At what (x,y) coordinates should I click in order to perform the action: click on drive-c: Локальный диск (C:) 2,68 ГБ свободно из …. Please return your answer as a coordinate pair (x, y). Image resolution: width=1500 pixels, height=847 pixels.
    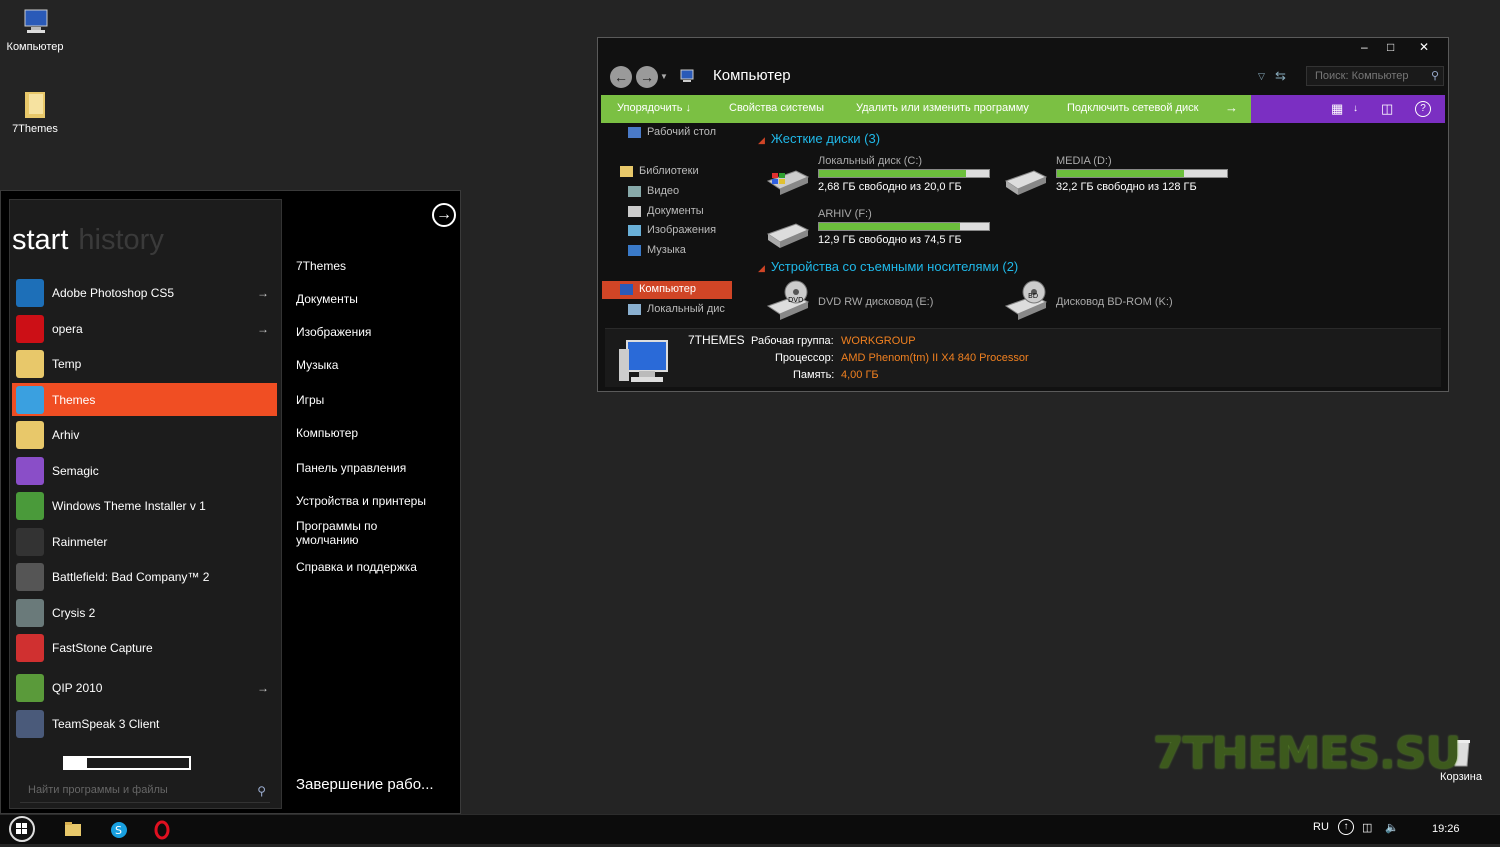
    Looking at the image, I should click on (881, 177).